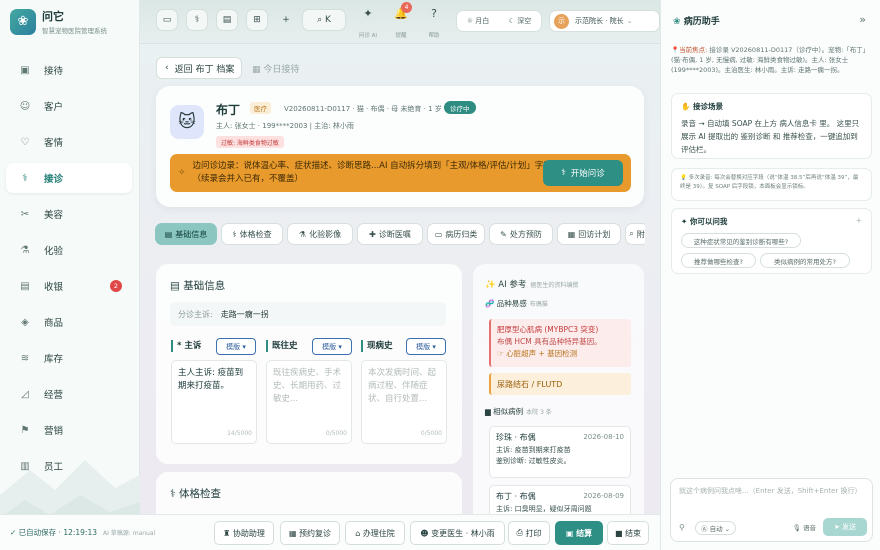  What do you see at coordinates (69, 70) in the screenshot?
I see `sidebar-item: ▣ 接待` at bounding box center [69, 70].